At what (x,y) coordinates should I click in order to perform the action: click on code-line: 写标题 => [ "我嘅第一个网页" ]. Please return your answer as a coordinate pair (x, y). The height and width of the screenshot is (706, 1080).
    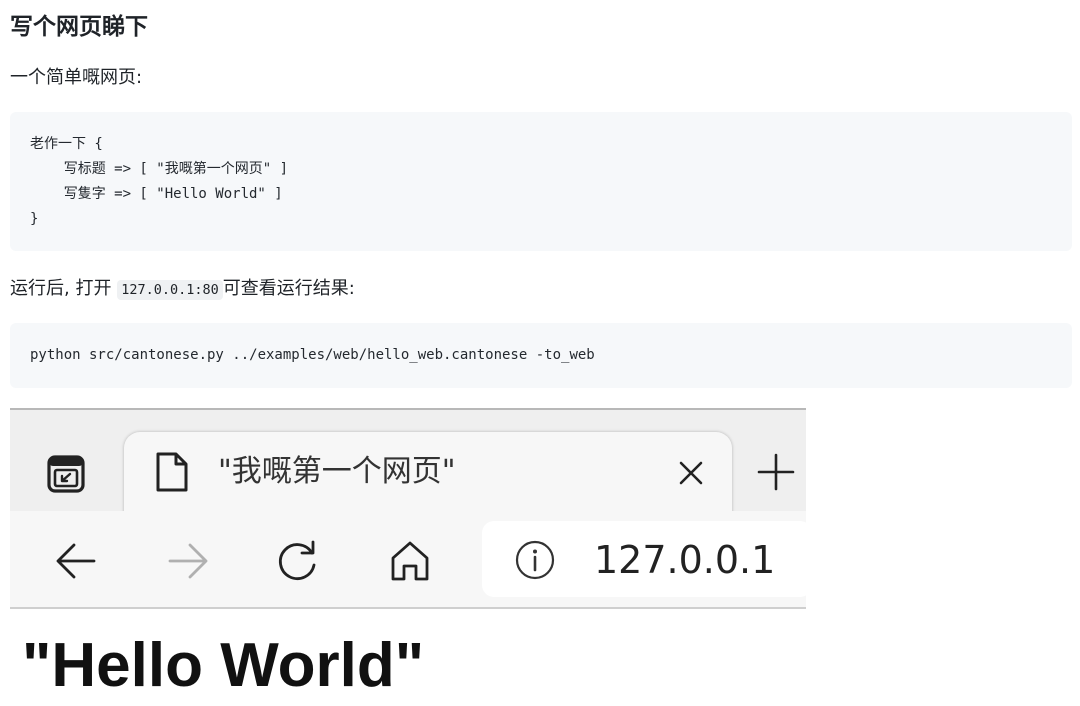
    Looking at the image, I should click on (159, 169).